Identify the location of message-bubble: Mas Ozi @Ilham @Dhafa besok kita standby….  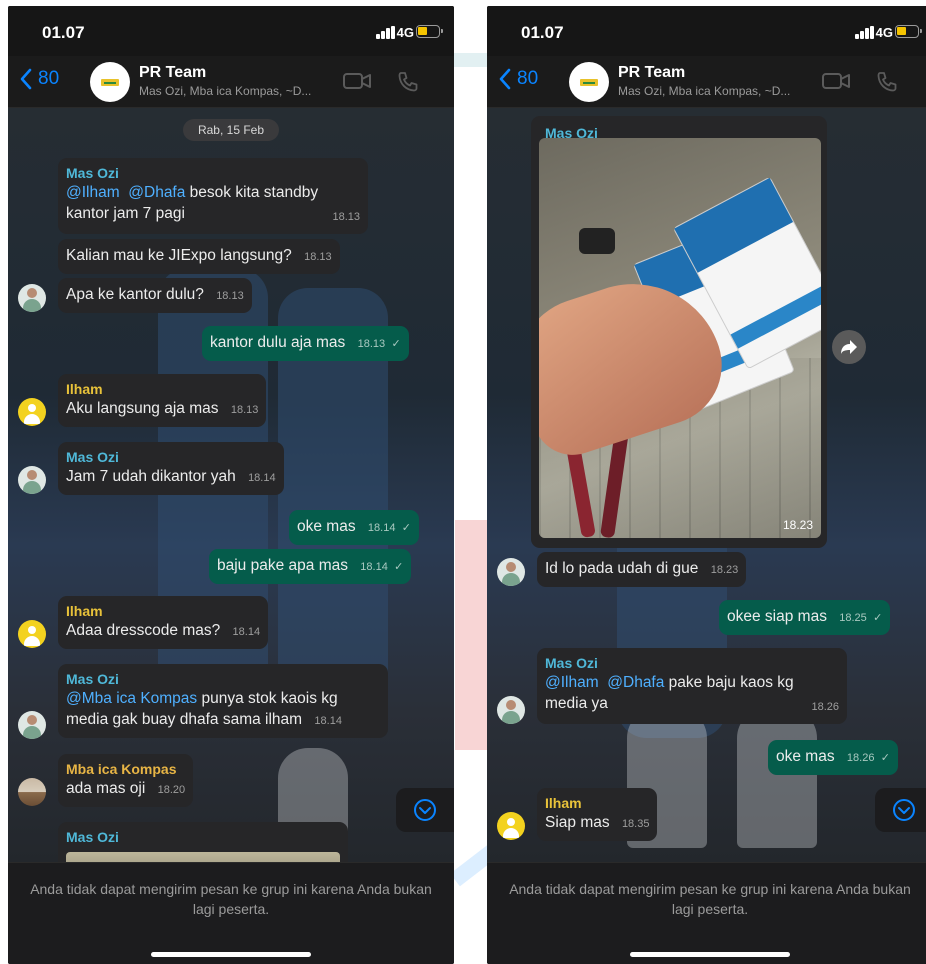
(213, 196).